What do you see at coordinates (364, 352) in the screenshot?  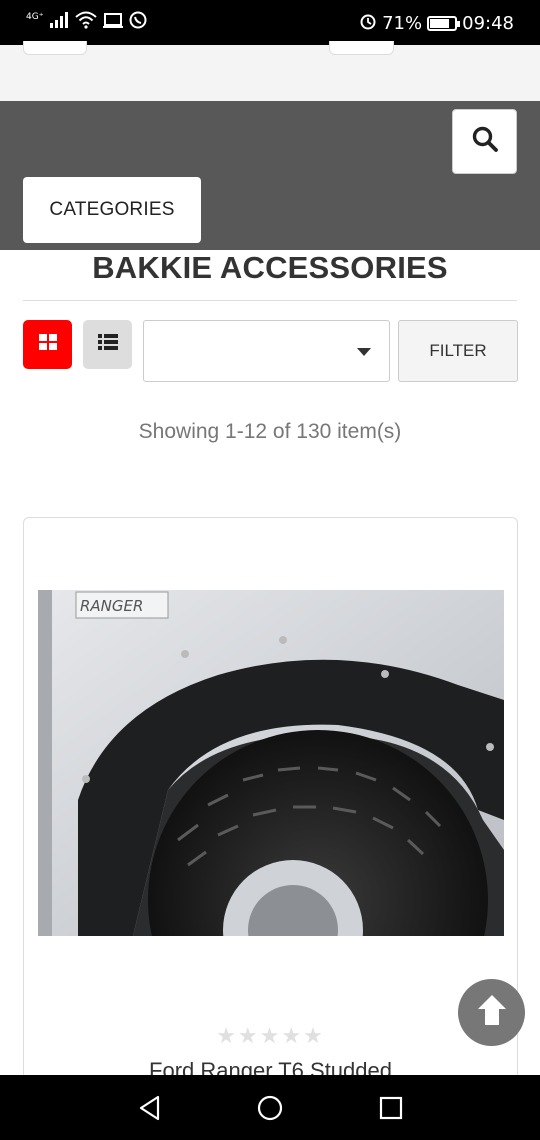 I see `chevron-down-icon` at bounding box center [364, 352].